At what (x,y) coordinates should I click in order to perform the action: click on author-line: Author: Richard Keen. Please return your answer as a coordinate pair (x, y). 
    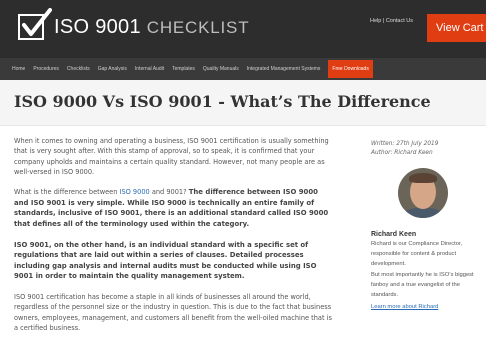
    Looking at the image, I should click on (402, 152).